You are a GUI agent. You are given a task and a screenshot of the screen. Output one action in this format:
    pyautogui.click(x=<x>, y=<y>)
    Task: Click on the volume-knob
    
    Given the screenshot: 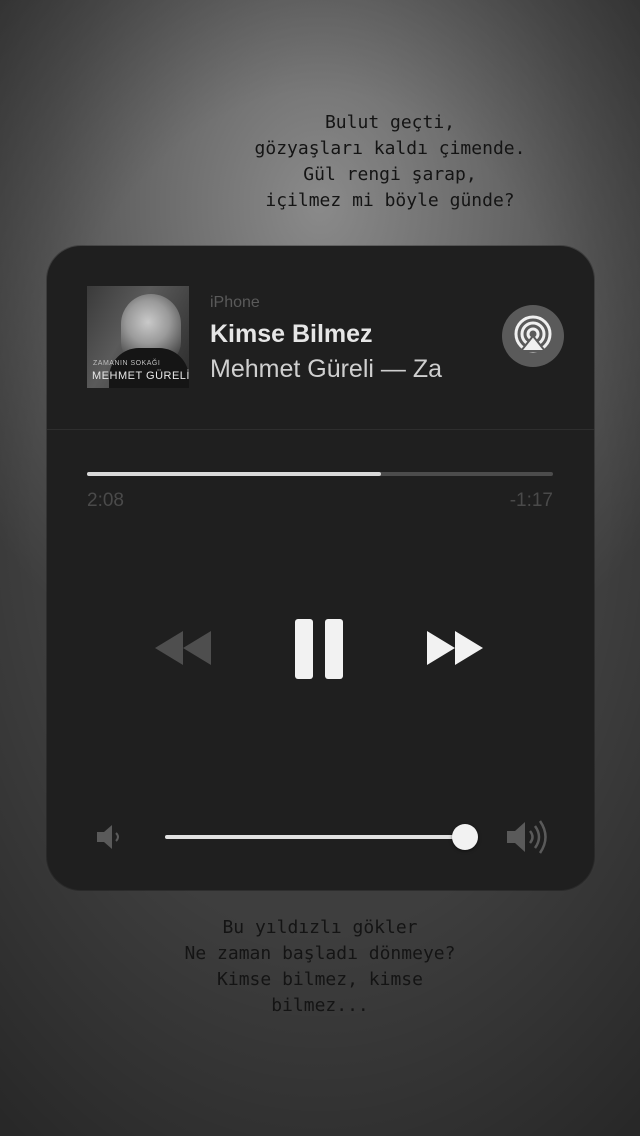 What is the action you would take?
    pyautogui.click(x=464, y=837)
    